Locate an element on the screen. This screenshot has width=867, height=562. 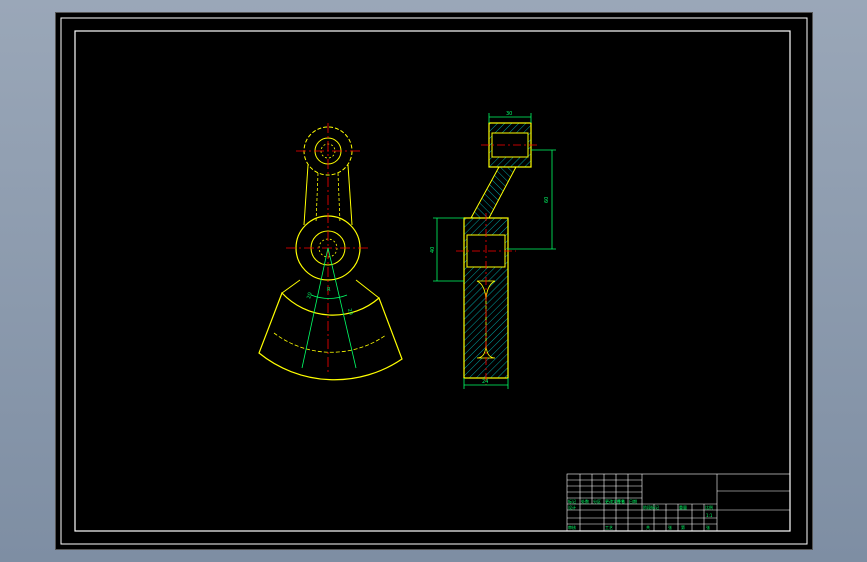
tb-label-date: 日期 is located at coordinates (633, 501).